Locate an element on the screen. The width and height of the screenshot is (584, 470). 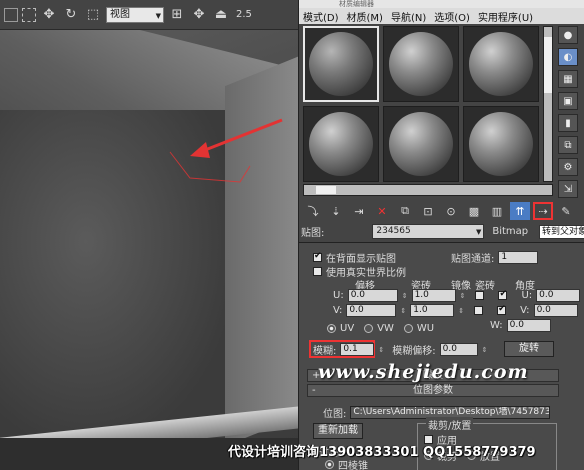
uv-tiling-icon: ▣ is located at coordinates (568, 101).